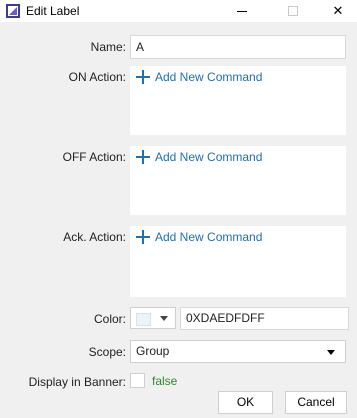 The width and height of the screenshot is (357, 418). What do you see at coordinates (109, 319) in the screenshot?
I see `color-label: Color:` at bounding box center [109, 319].